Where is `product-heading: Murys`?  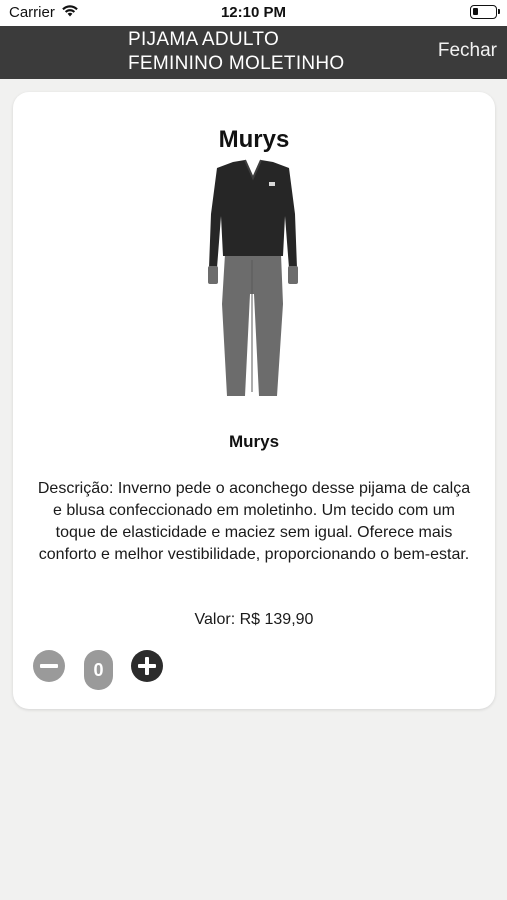
product-heading: Murys is located at coordinates (254, 139).